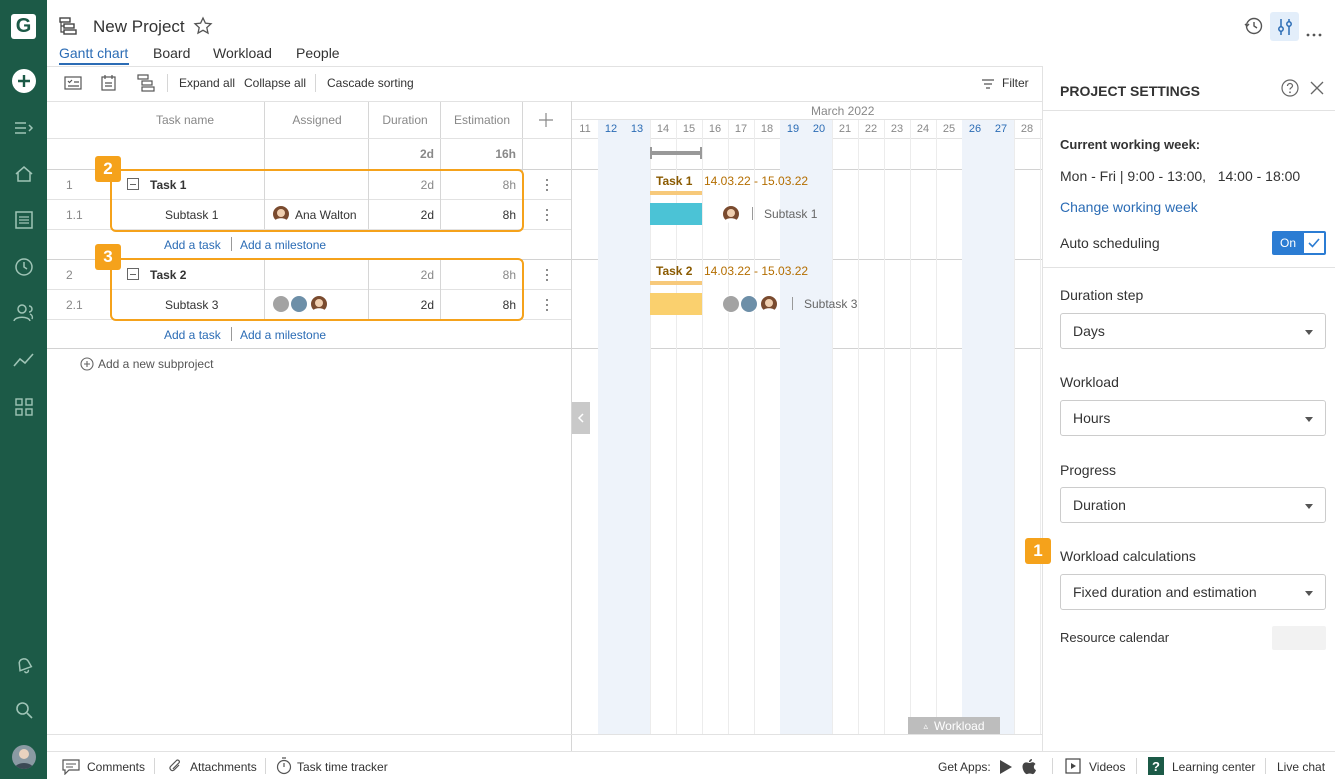 The height and width of the screenshot is (779, 1335). What do you see at coordinates (949, 129) in the screenshot?
I see `gantt-day-25: 25` at bounding box center [949, 129].